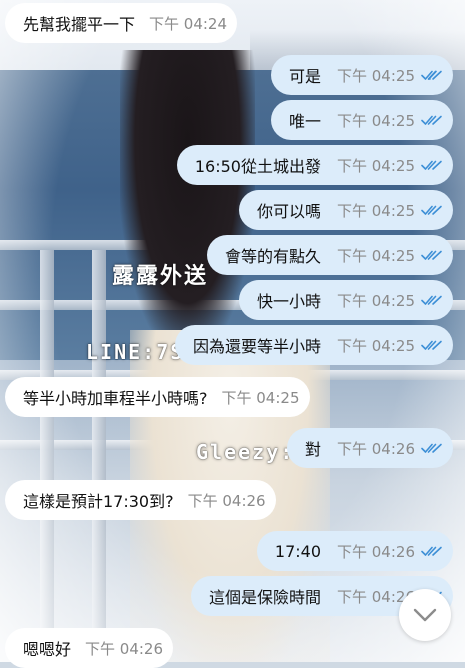 The width and height of the screenshot is (465, 668). What do you see at coordinates (304, 121) in the screenshot?
I see `message-text: 唯一` at bounding box center [304, 121].